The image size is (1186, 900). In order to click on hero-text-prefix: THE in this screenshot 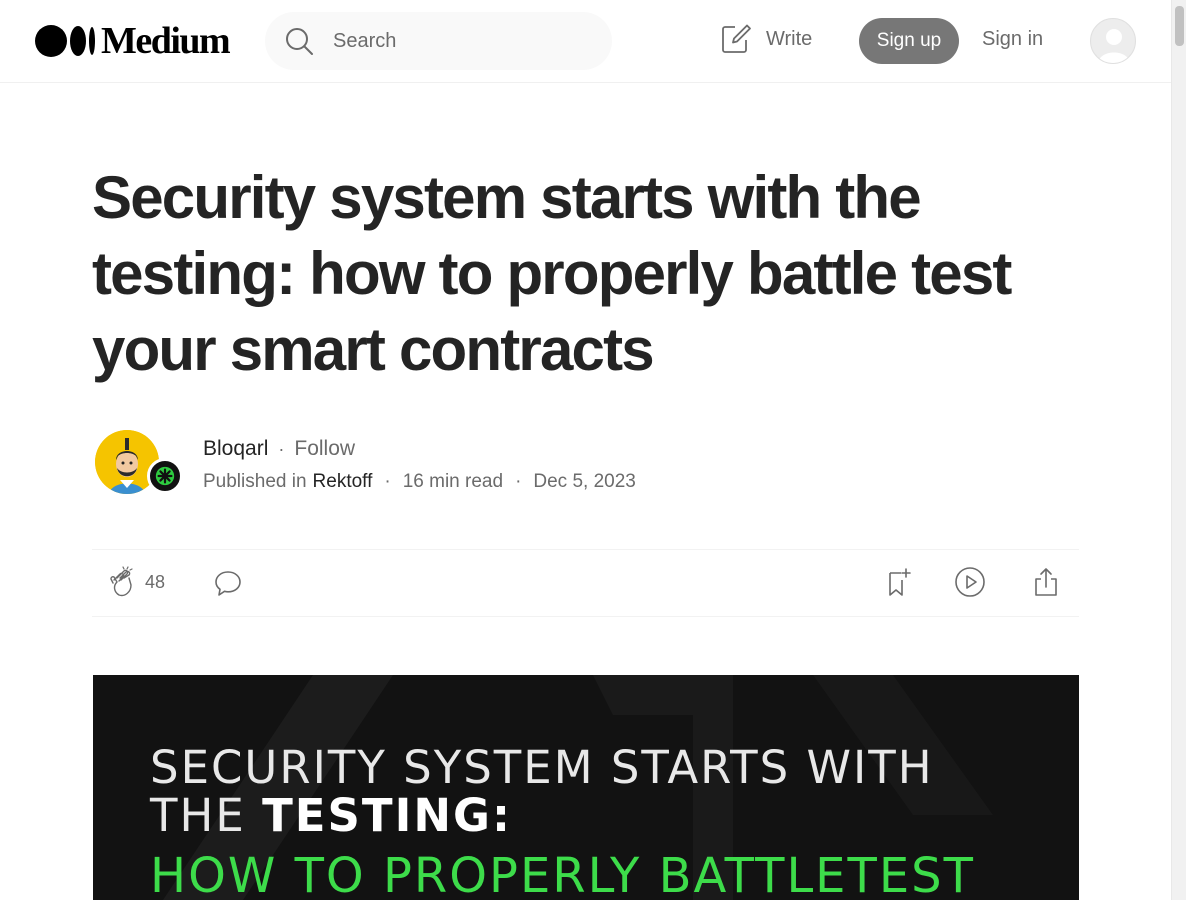, I will do `click(206, 815)`.